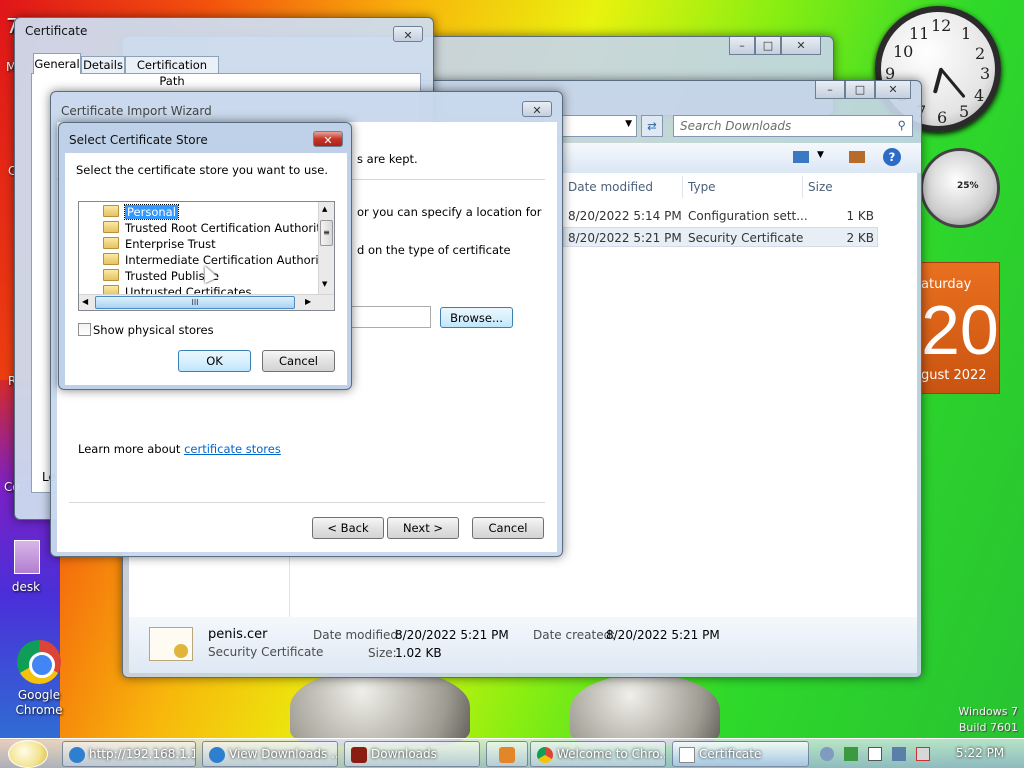  I want to click on divider, so click(307, 502).